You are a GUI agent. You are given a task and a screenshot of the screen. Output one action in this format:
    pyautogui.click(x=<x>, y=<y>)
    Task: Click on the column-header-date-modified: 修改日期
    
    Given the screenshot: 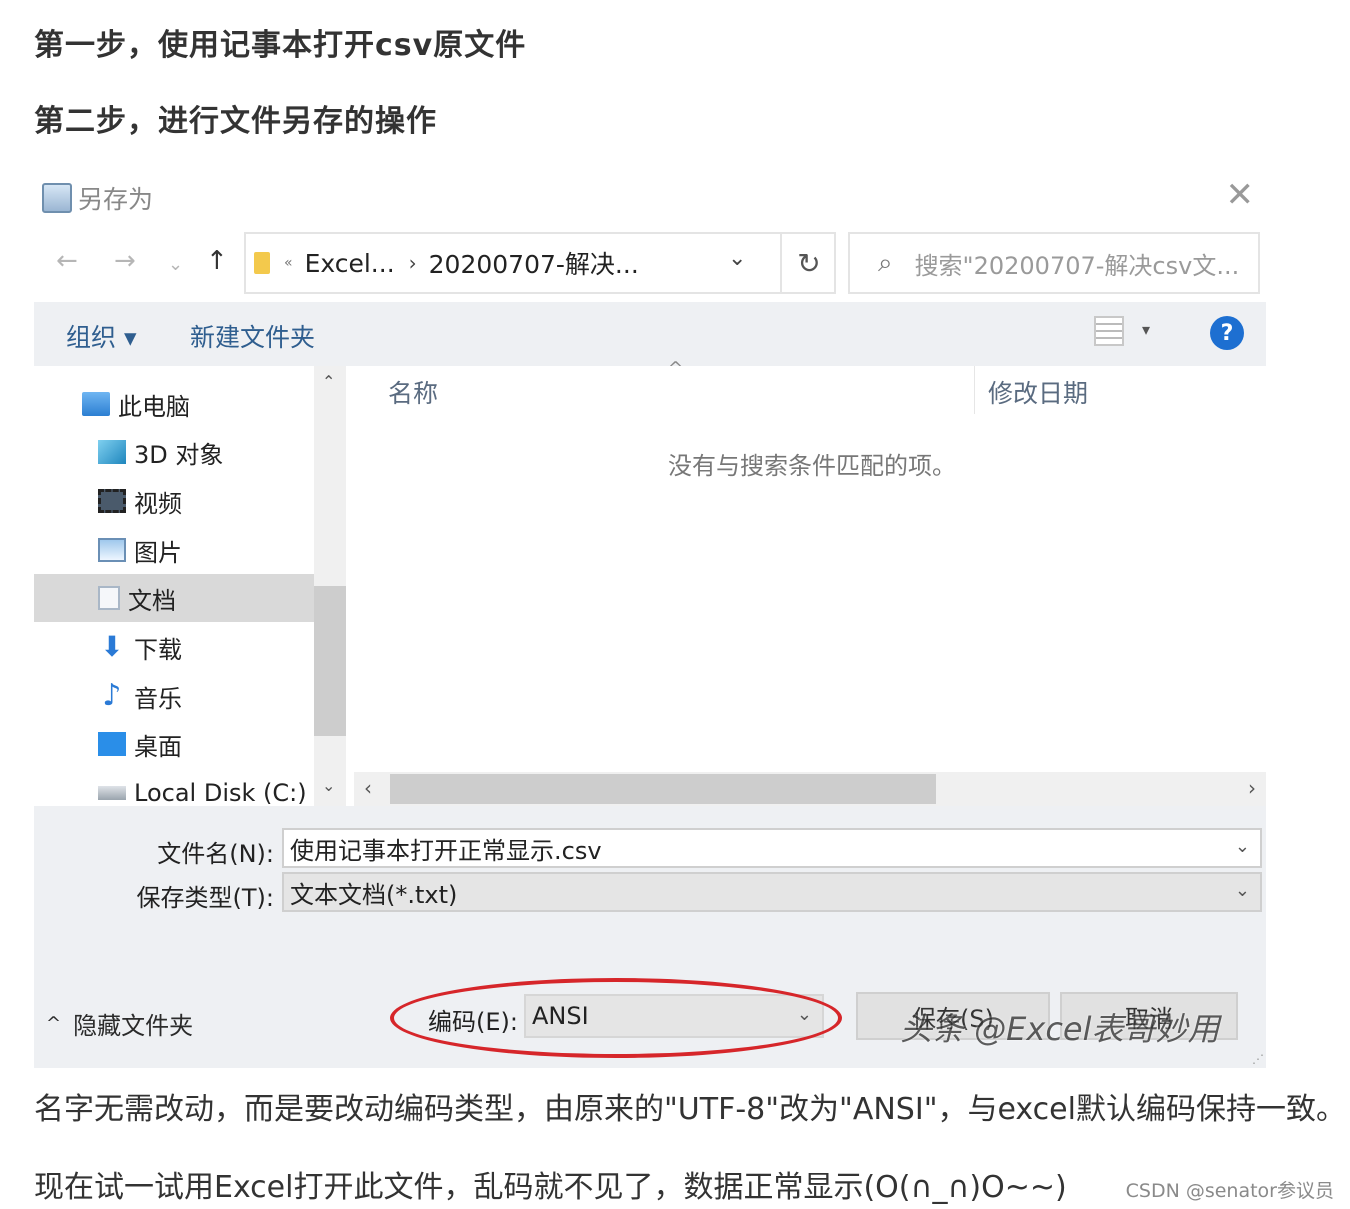 What is the action you would take?
    pyautogui.click(x=1038, y=392)
    